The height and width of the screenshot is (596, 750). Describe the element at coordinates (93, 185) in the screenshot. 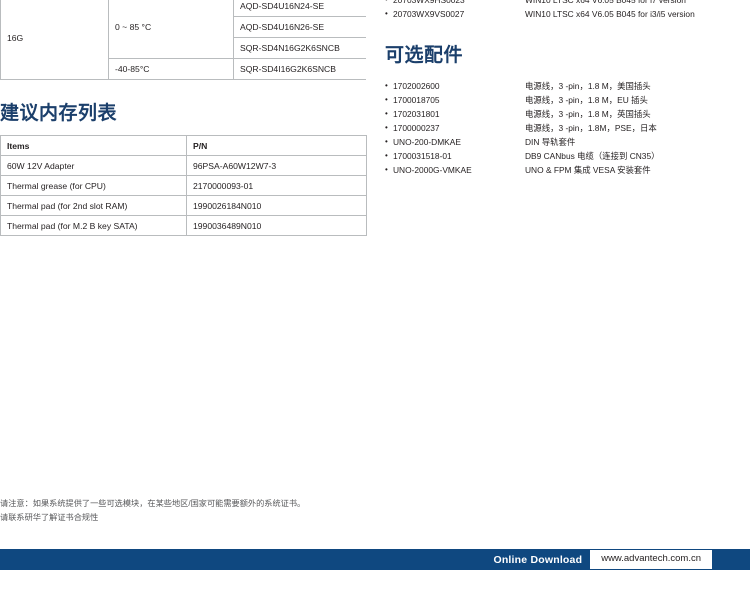

I see `item-name-cell: Thermal grease (for CPU)` at that location.